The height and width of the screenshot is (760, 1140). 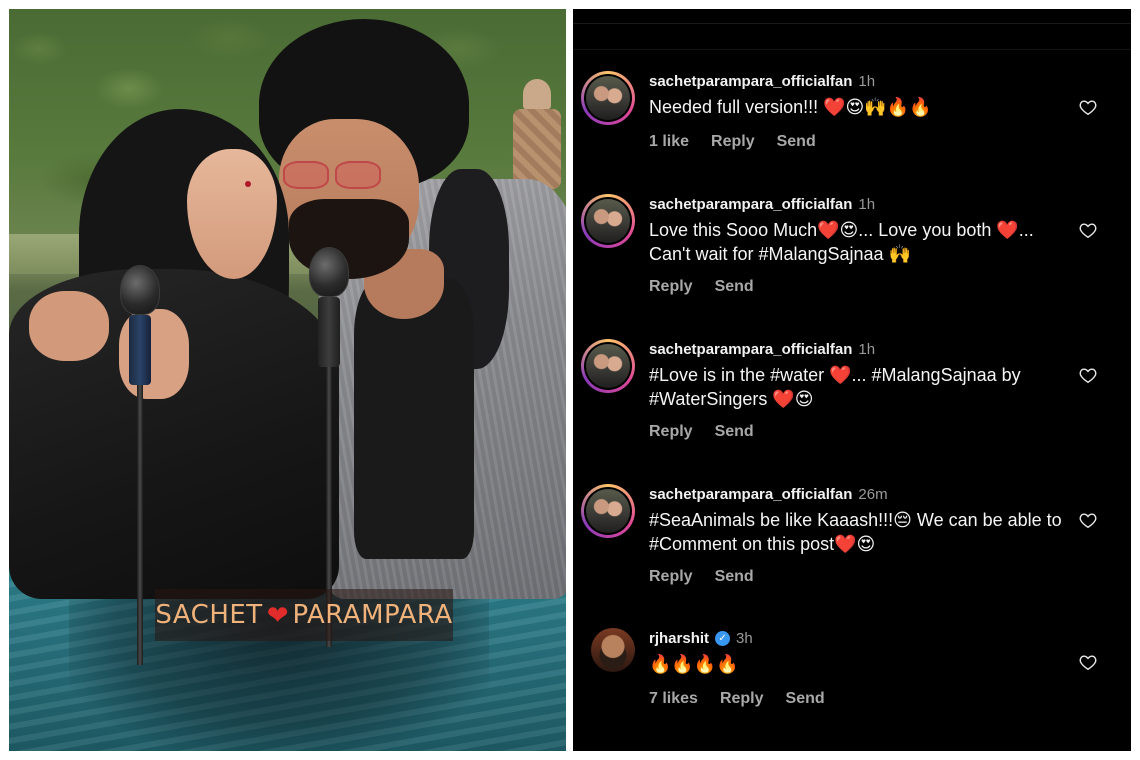 I want to click on caption-heart-icon: ❤, so click(x=277, y=615).